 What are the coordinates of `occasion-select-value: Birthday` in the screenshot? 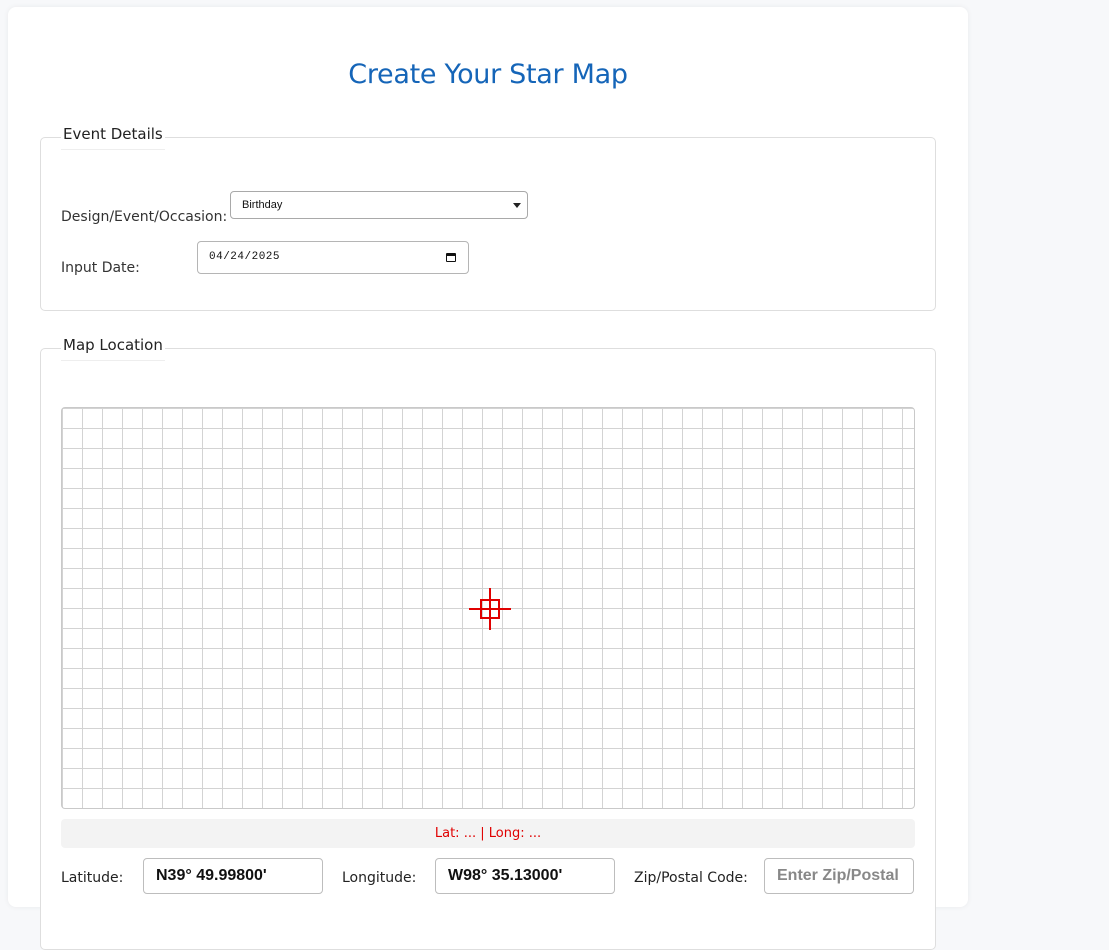 It's located at (262, 205).